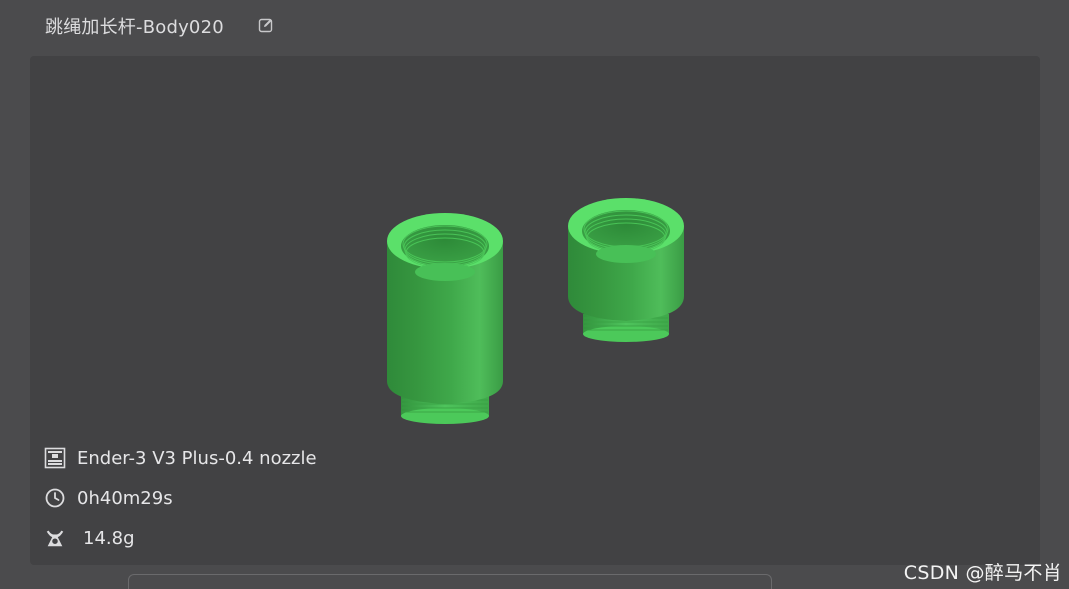 Image resolution: width=1069 pixels, height=589 pixels. Describe the element at coordinates (109, 538) in the screenshot. I see `filament-weight: 14.8g` at that location.